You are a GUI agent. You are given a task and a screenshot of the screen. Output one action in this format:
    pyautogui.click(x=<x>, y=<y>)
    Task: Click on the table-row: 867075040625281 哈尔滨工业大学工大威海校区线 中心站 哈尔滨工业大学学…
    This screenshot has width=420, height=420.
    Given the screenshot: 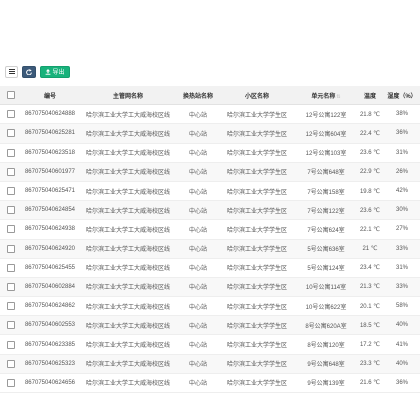 What is the action you would take?
    pyautogui.click(x=210, y=133)
    